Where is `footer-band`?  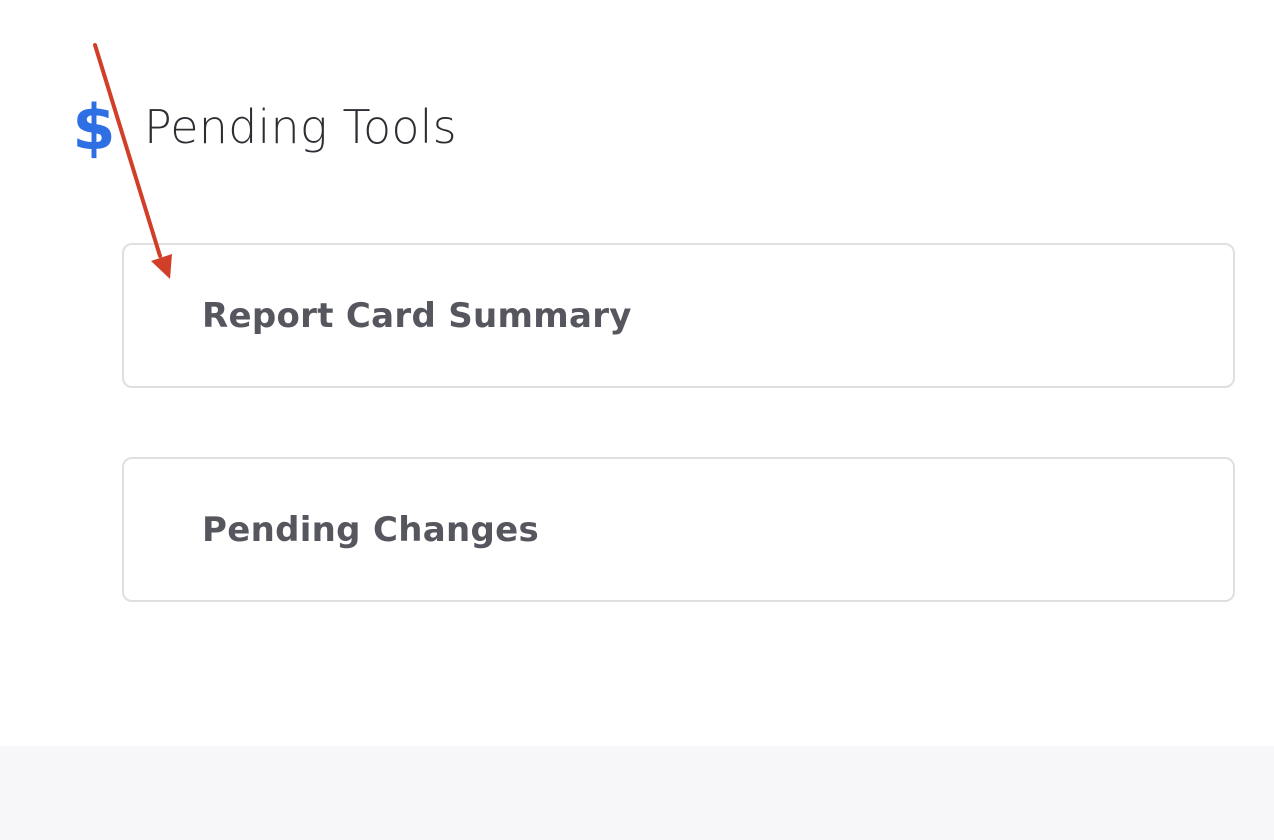 footer-band is located at coordinates (637, 793).